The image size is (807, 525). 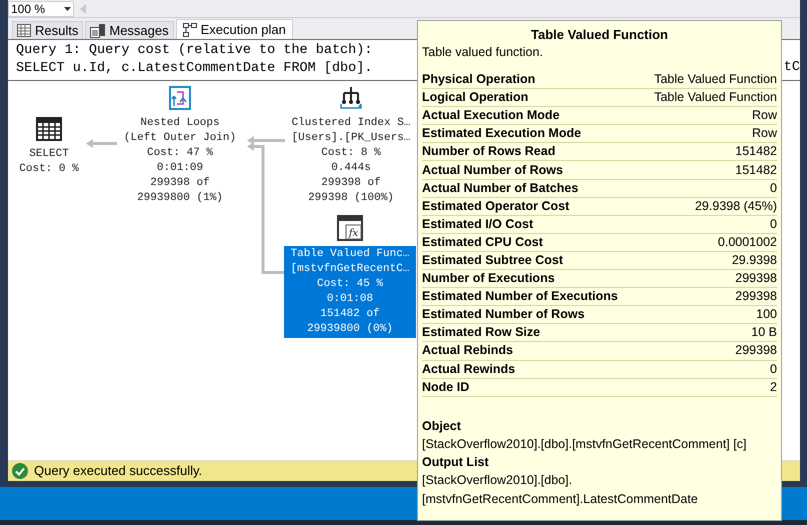 I want to click on property-name: Estimated Operator Cost, so click(x=496, y=206).